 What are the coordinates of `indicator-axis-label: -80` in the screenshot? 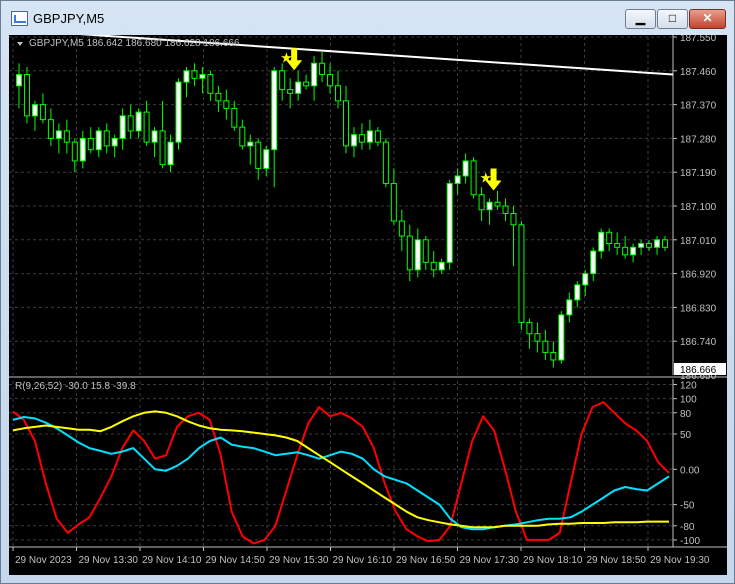 It's located at (687, 527).